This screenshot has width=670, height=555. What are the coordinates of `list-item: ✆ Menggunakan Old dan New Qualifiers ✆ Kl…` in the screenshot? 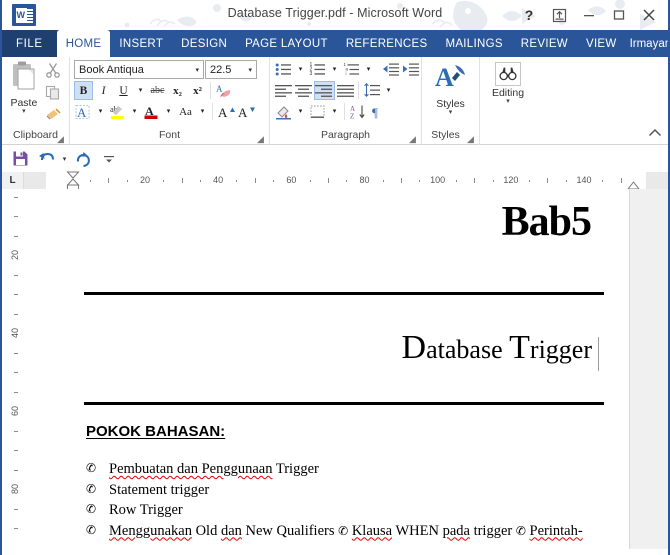 It's located at (347, 533).